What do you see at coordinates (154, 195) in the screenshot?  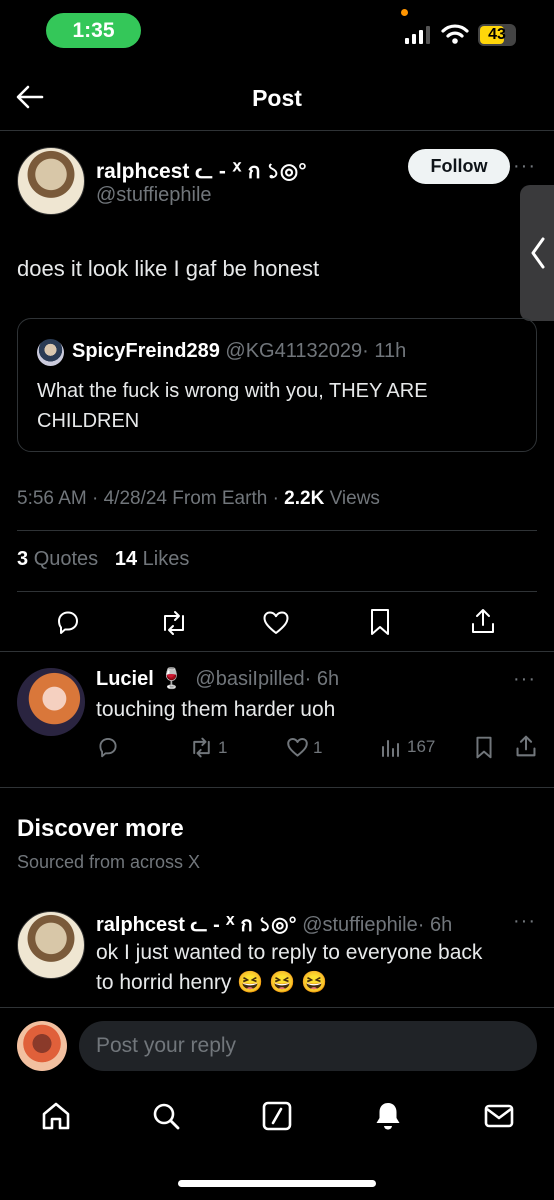 I see `author-handle: @stuffiephile` at bounding box center [154, 195].